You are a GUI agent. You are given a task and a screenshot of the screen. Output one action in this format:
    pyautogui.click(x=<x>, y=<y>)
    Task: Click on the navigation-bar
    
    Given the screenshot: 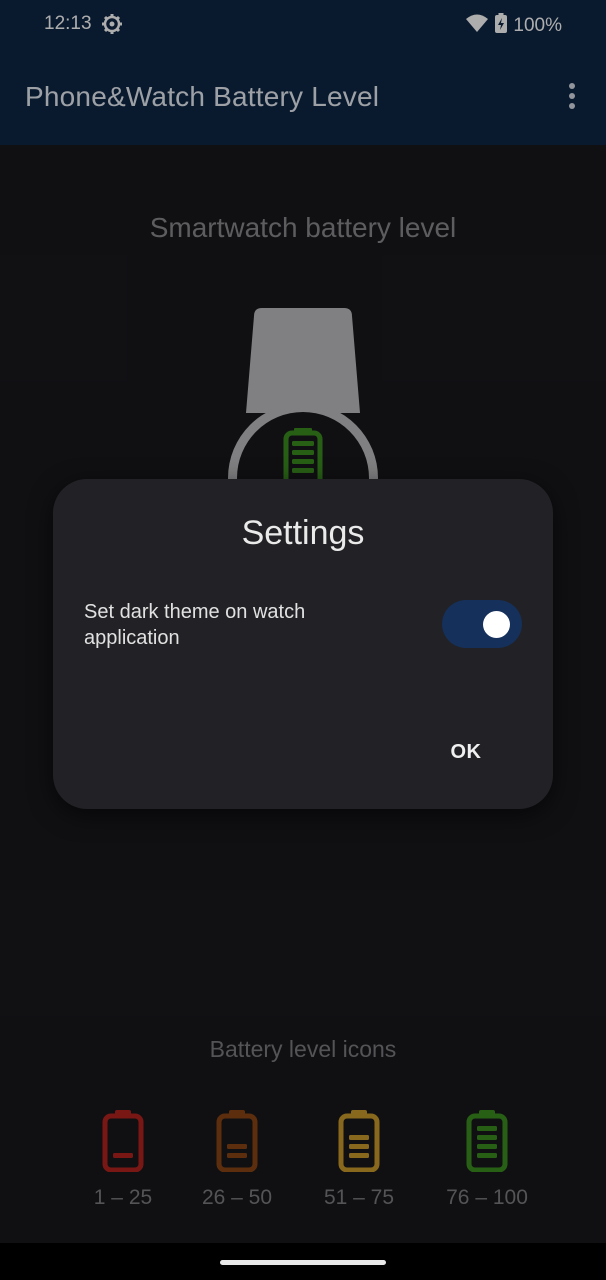 What is the action you would take?
    pyautogui.click(x=303, y=1261)
    